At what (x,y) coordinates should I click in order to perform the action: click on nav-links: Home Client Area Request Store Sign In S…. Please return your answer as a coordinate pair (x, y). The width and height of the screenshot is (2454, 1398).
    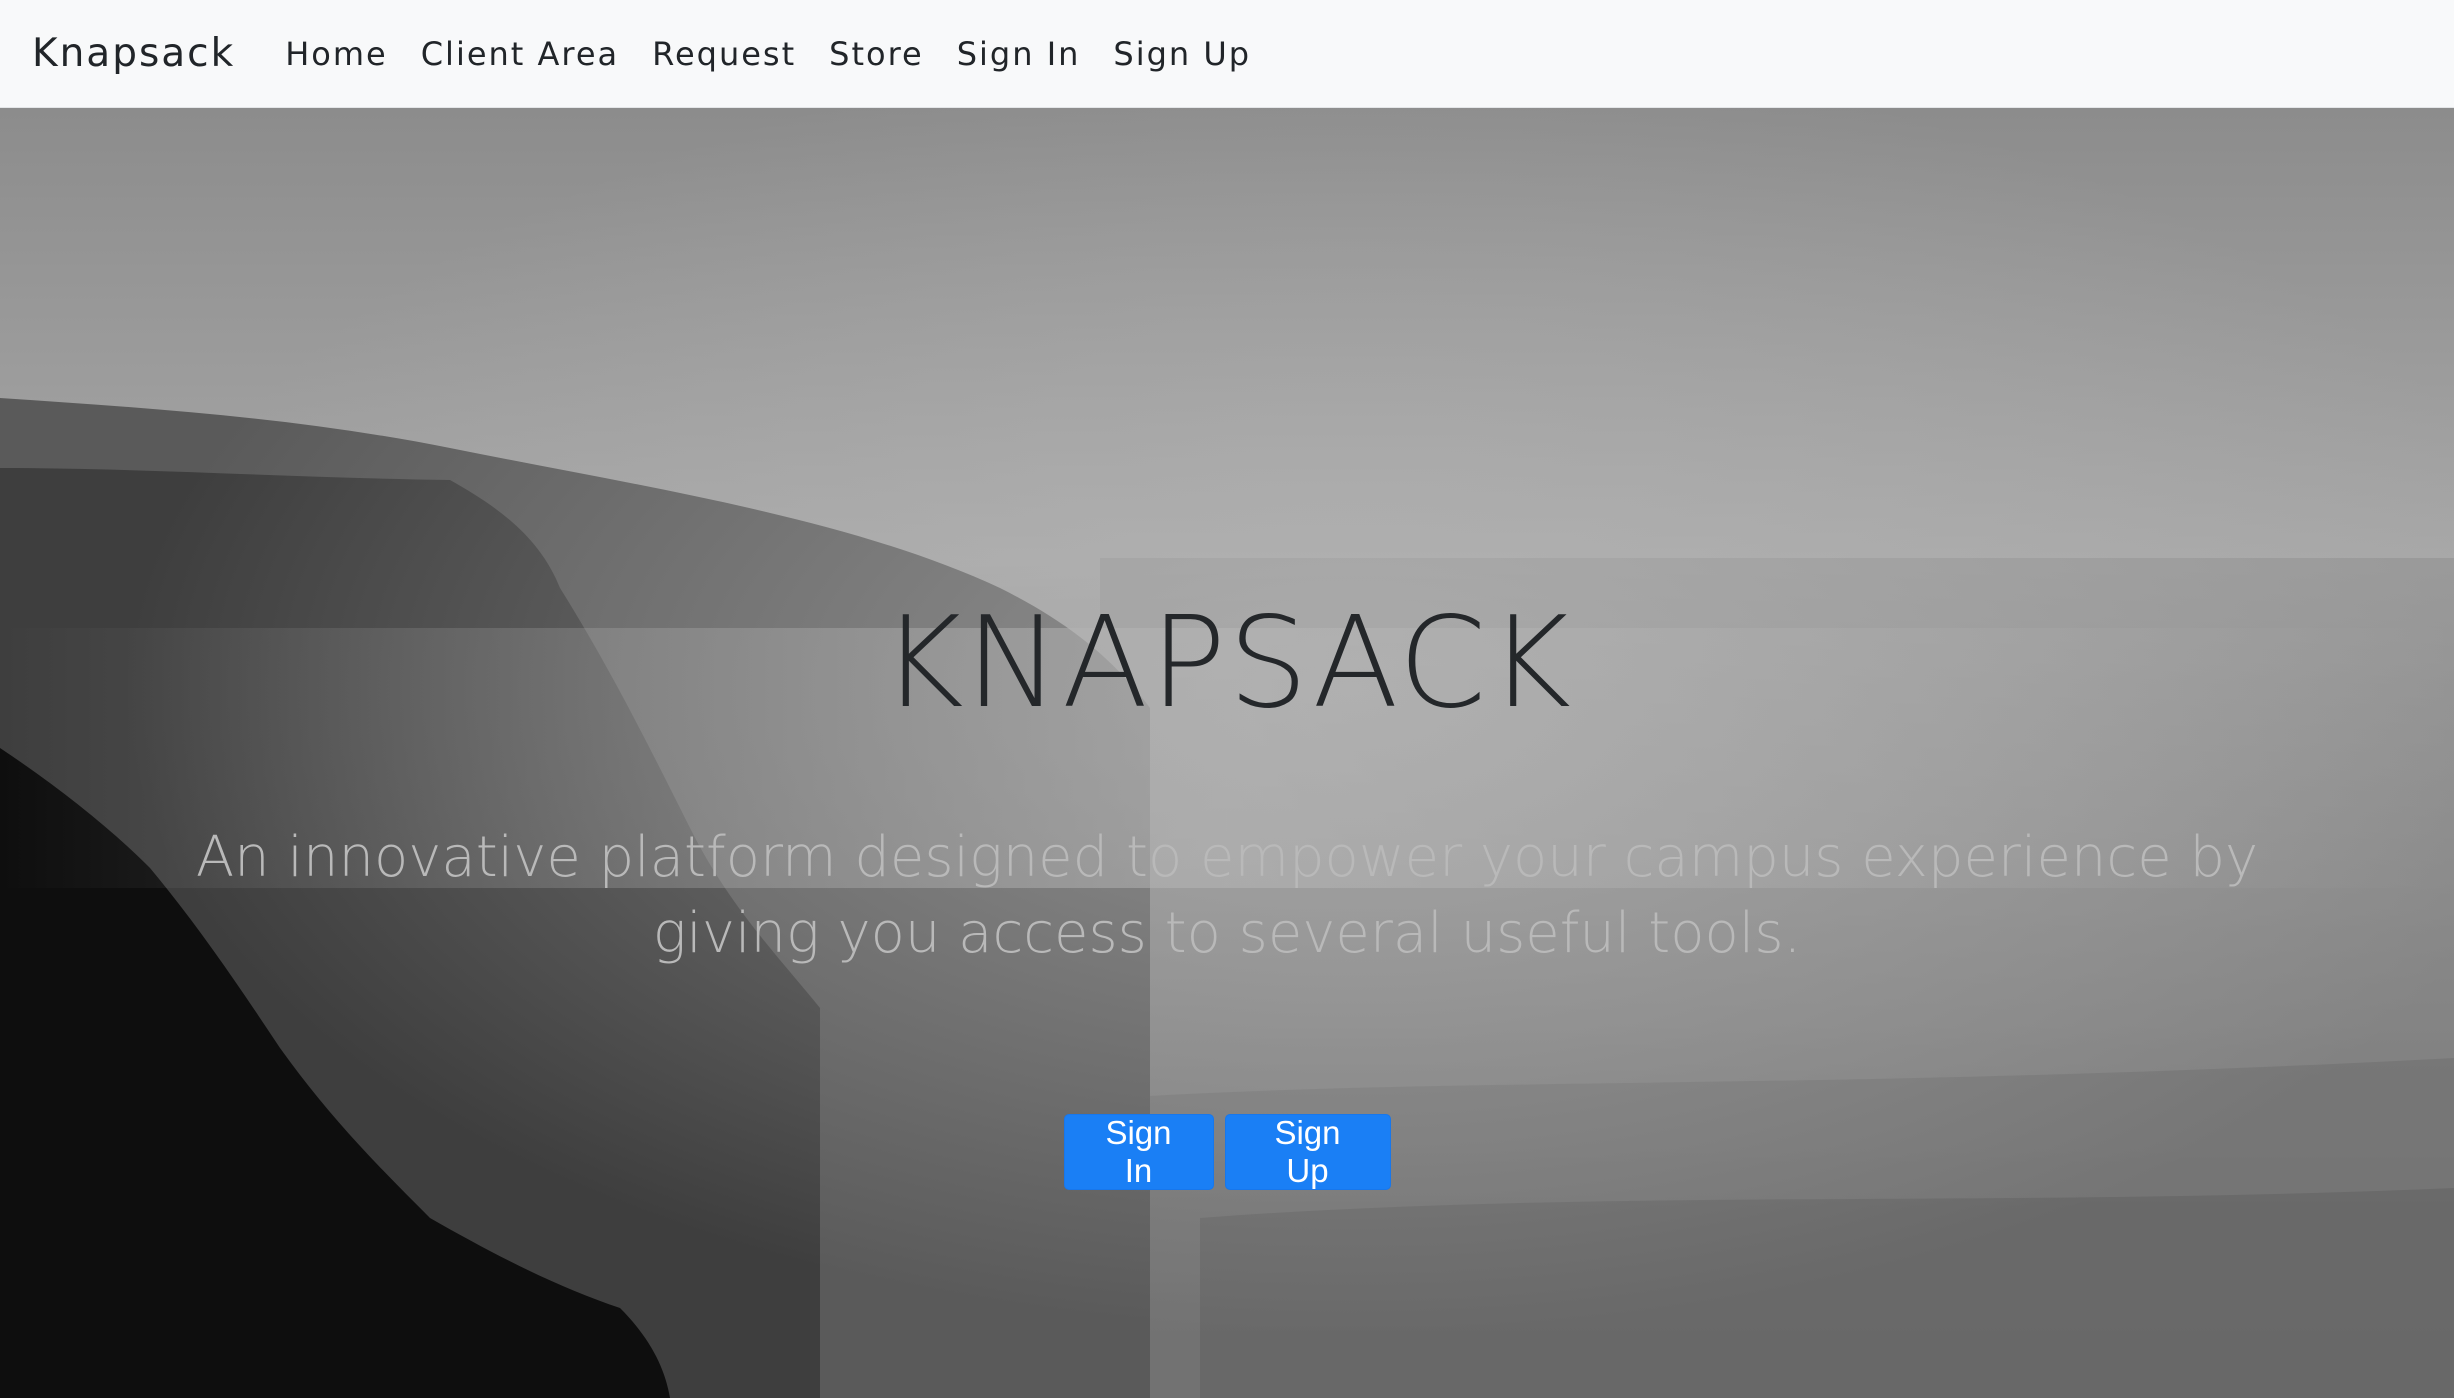
    Looking at the image, I should click on (784, 54).